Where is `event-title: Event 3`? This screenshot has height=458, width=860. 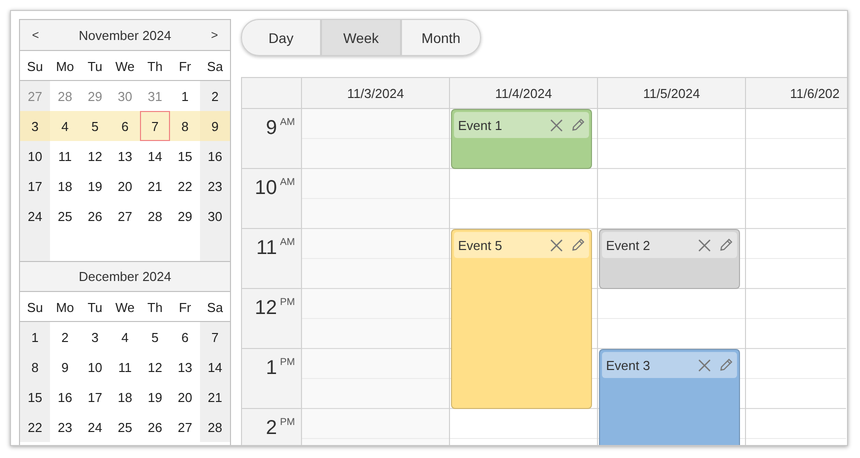
event-title: Event 3 is located at coordinates (629, 365).